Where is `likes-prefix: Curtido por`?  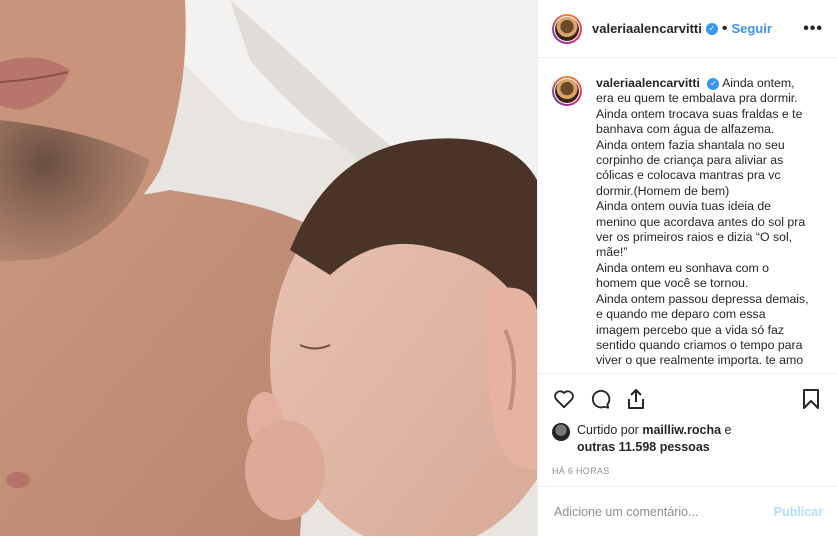
likes-prefix: Curtido por is located at coordinates (608, 430).